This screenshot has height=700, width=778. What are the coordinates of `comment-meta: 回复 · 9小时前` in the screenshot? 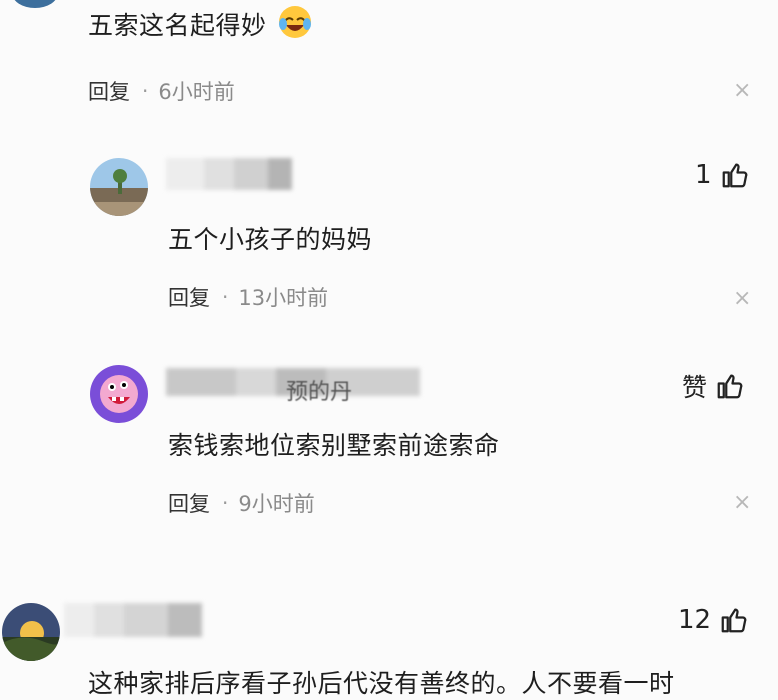 It's located at (241, 503).